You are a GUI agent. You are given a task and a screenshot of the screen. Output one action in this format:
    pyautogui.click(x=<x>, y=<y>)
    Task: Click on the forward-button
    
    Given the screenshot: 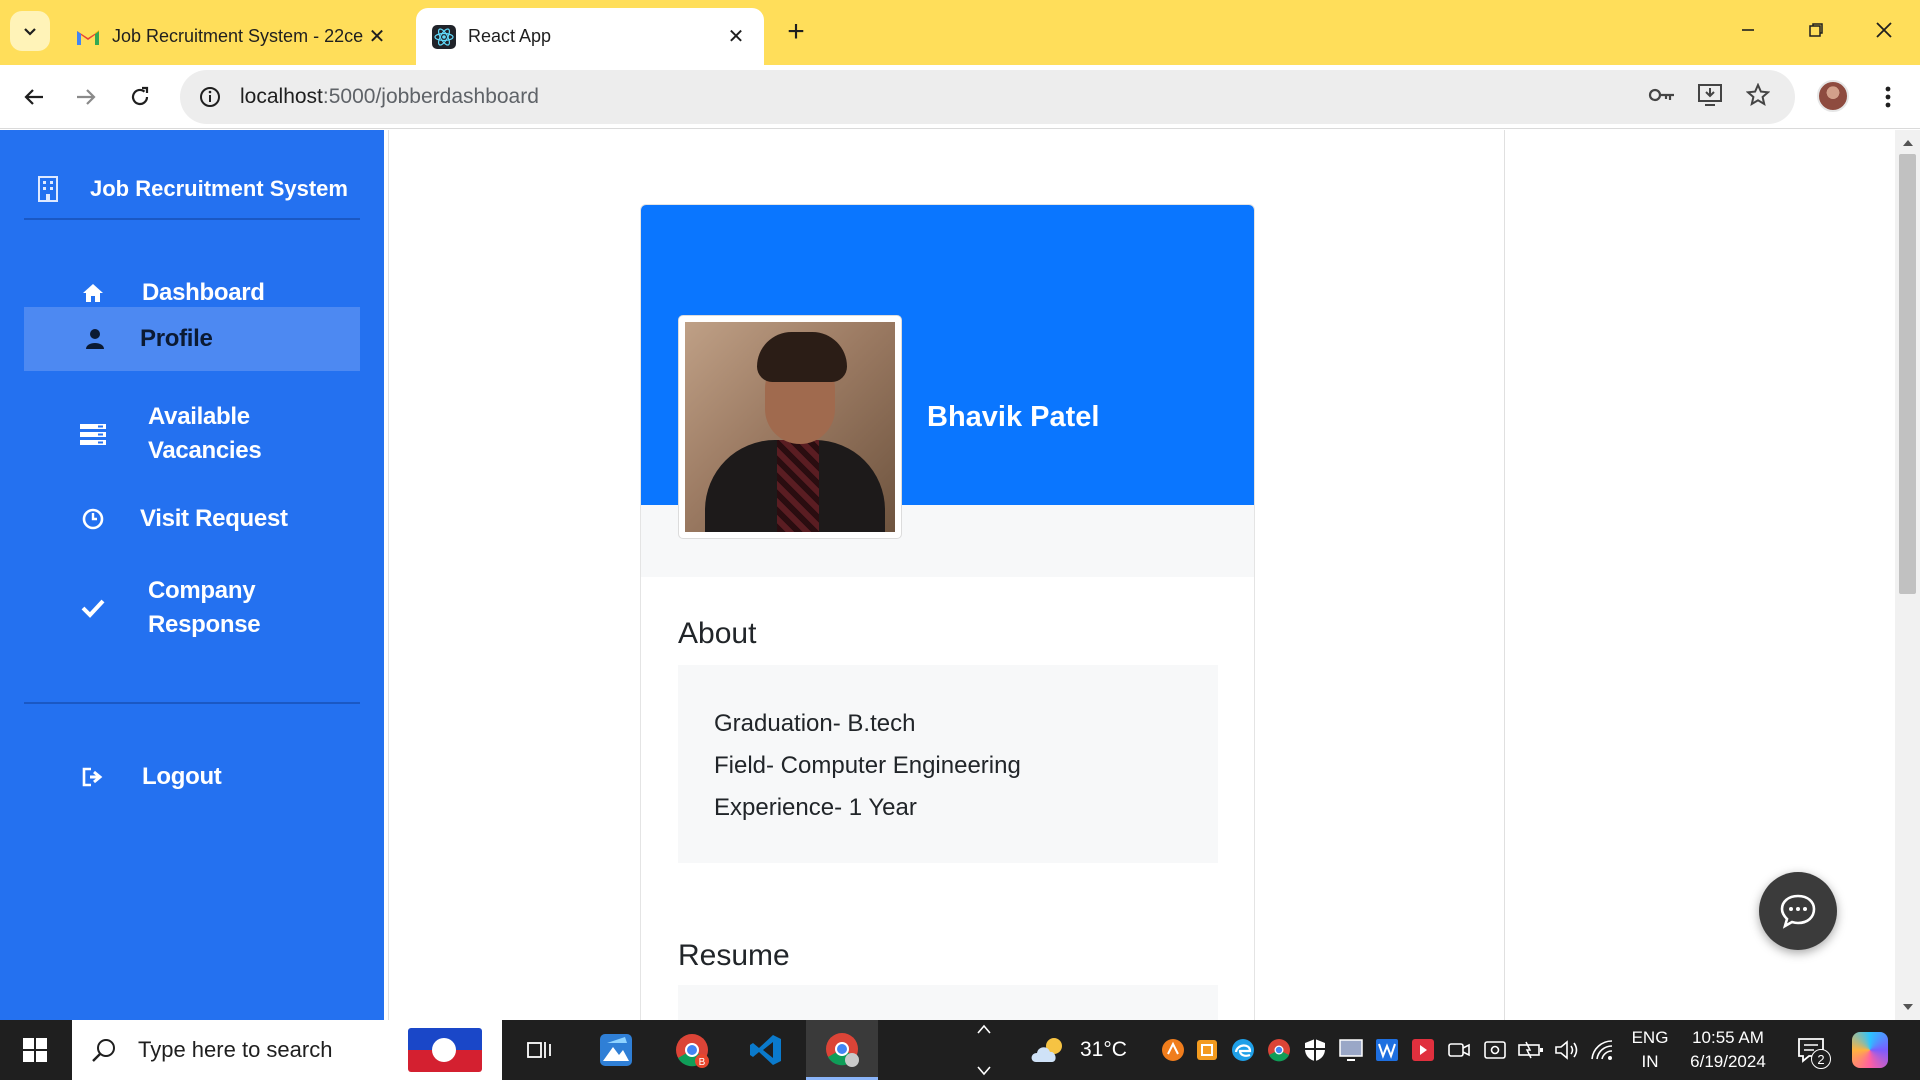 What is the action you would take?
    pyautogui.click(x=86, y=97)
    